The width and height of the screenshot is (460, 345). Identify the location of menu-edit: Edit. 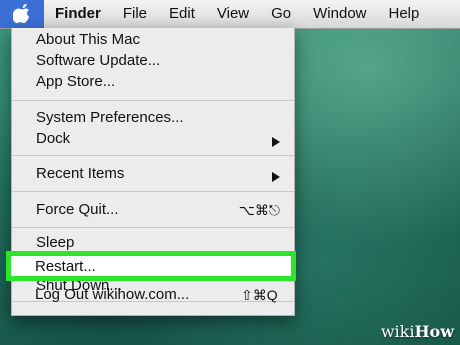
(182, 14).